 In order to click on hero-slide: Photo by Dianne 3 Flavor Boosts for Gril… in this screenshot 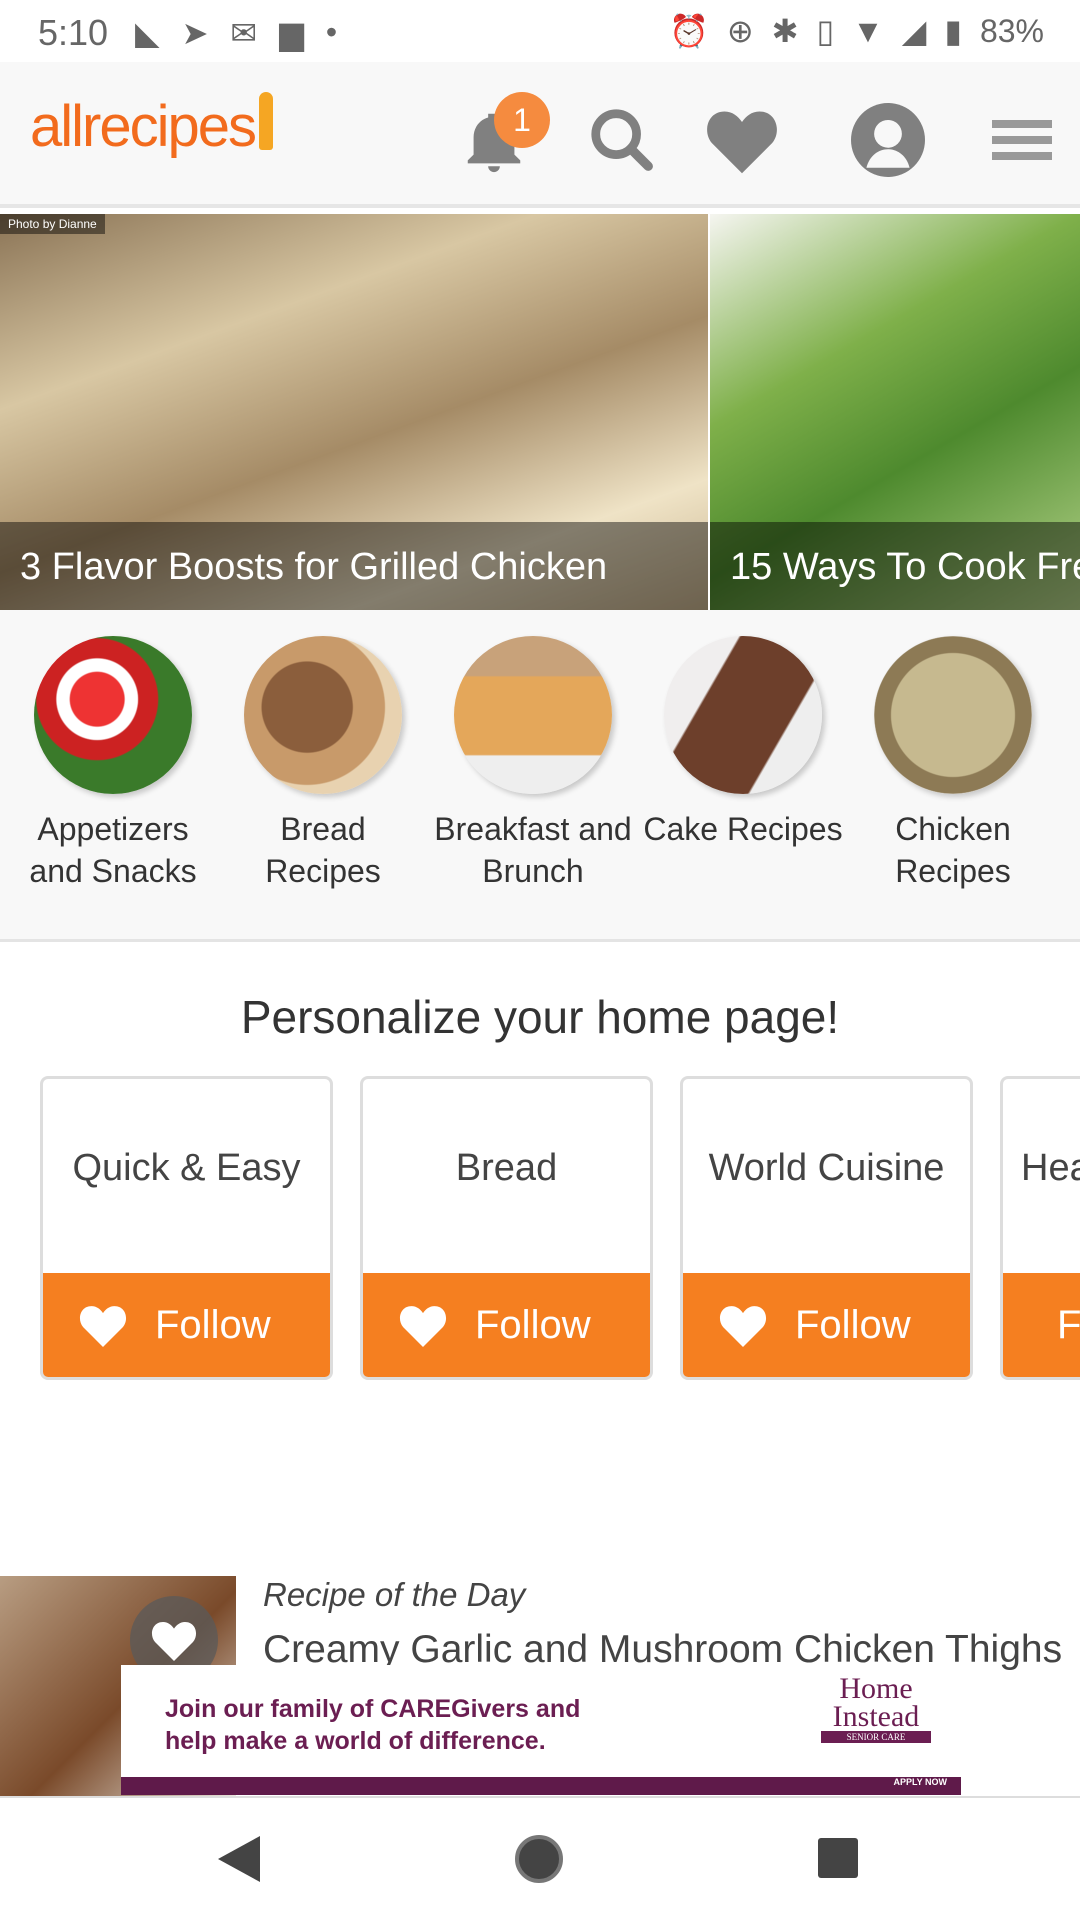, I will do `click(354, 412)`.